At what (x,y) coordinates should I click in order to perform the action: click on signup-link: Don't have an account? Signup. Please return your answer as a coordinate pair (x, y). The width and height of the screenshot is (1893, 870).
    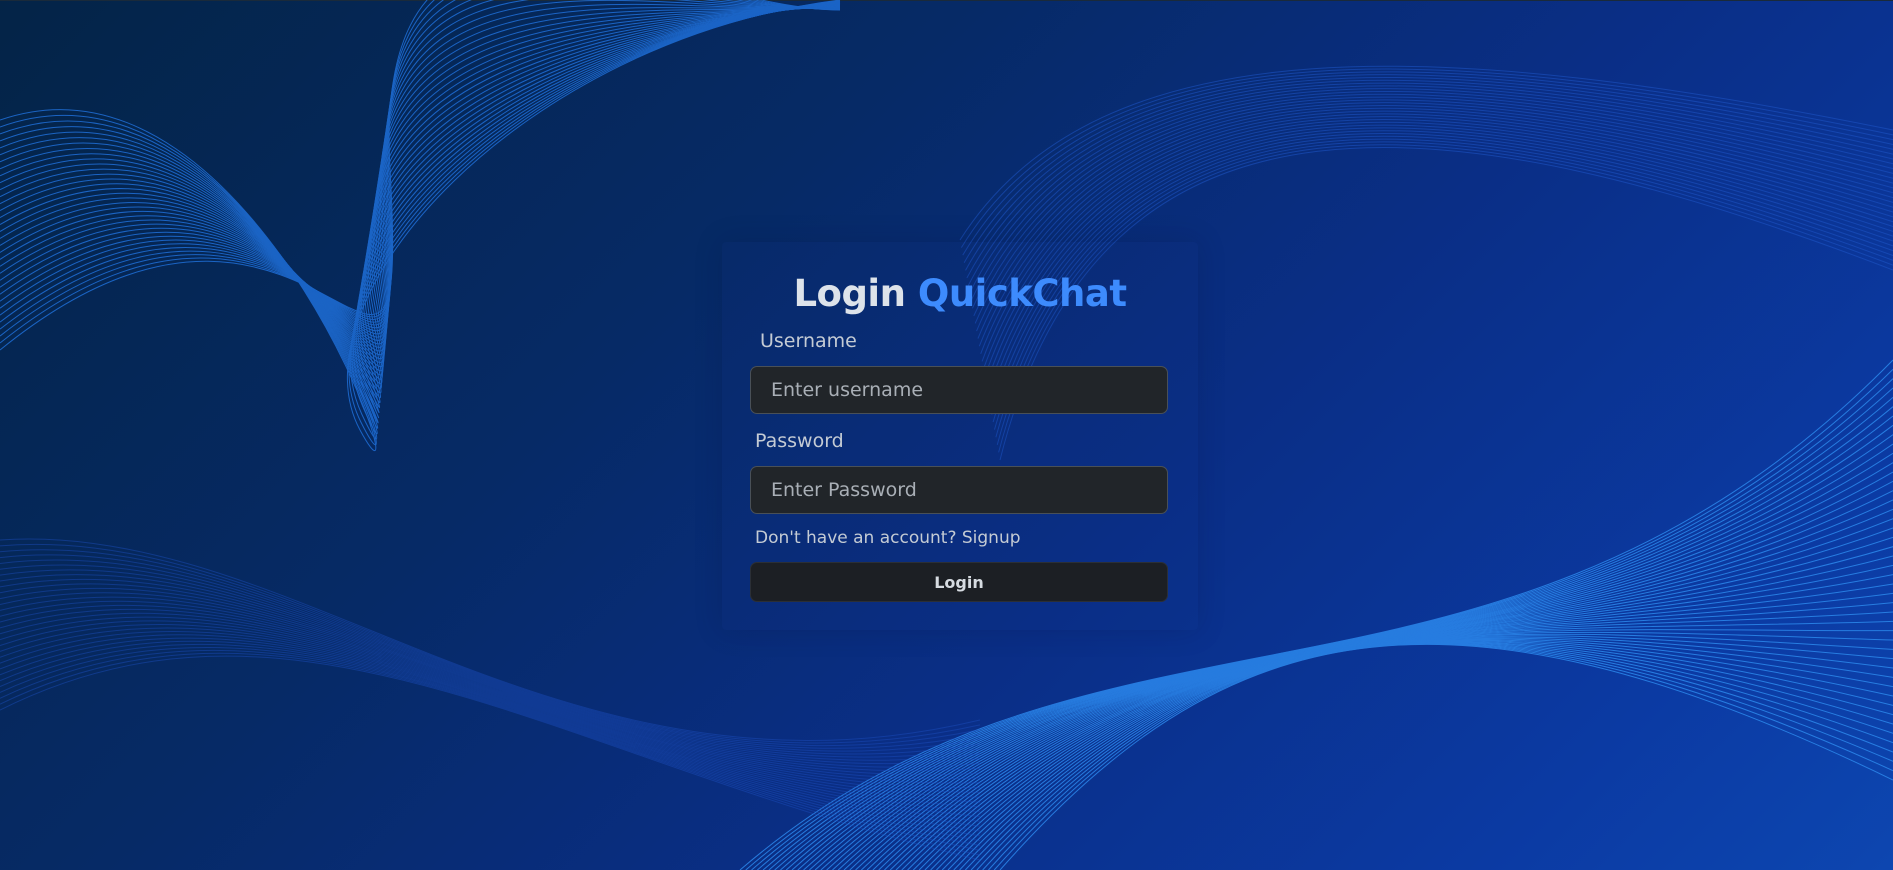
    Looking at the image, I should click on (888, 538).